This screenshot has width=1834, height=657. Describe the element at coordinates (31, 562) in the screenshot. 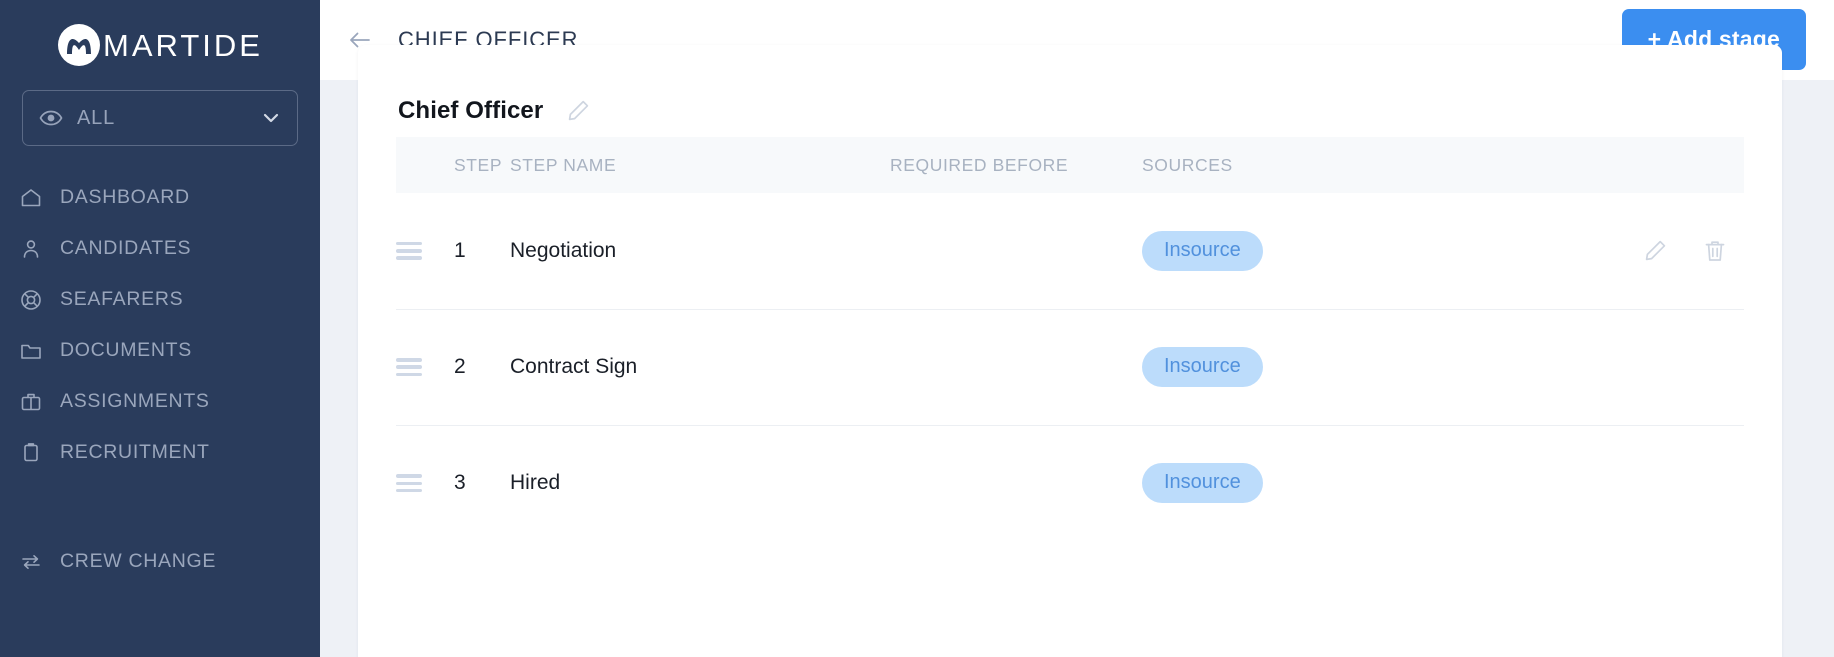

I see `swap-arrows-icon` at that location.